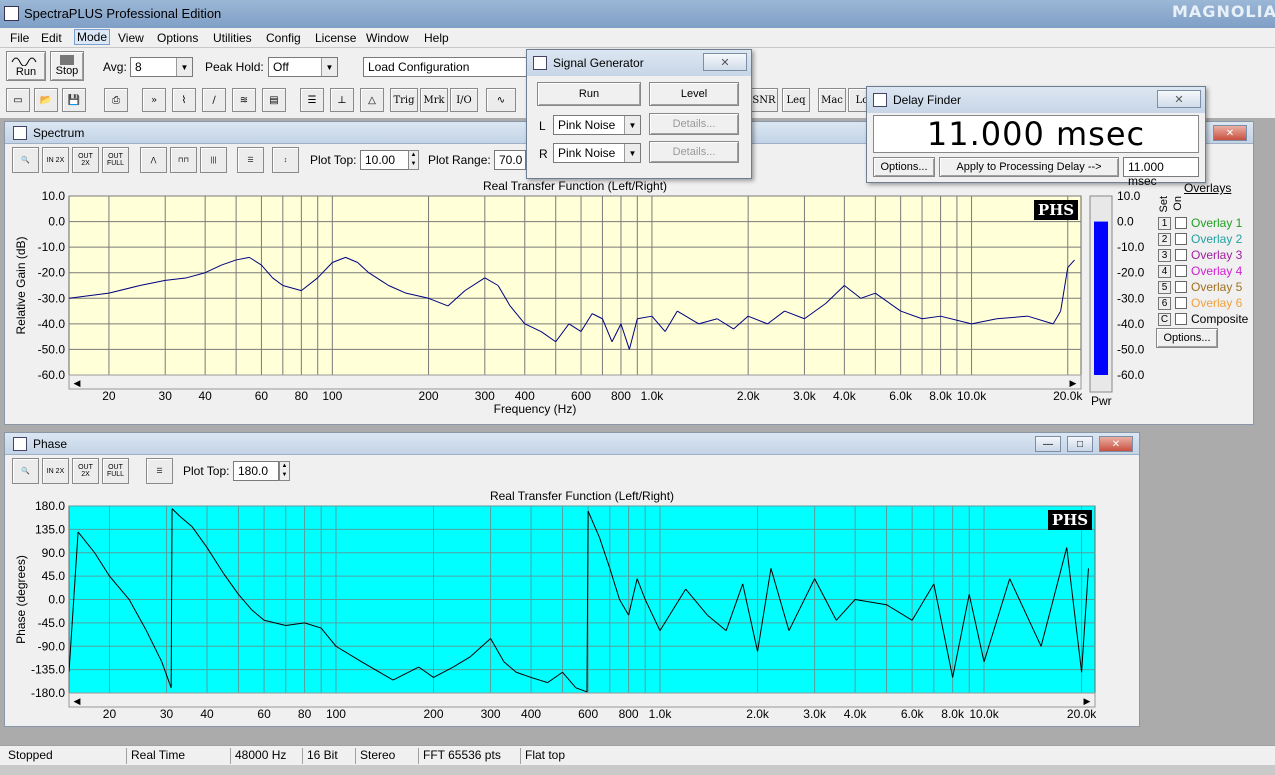 This screenshot has width=1275, height=775. Describe the element at coordinates (597, 125) in the screenshot. I see `channel-l-signal-select: Pink Noise ▼` at that location.